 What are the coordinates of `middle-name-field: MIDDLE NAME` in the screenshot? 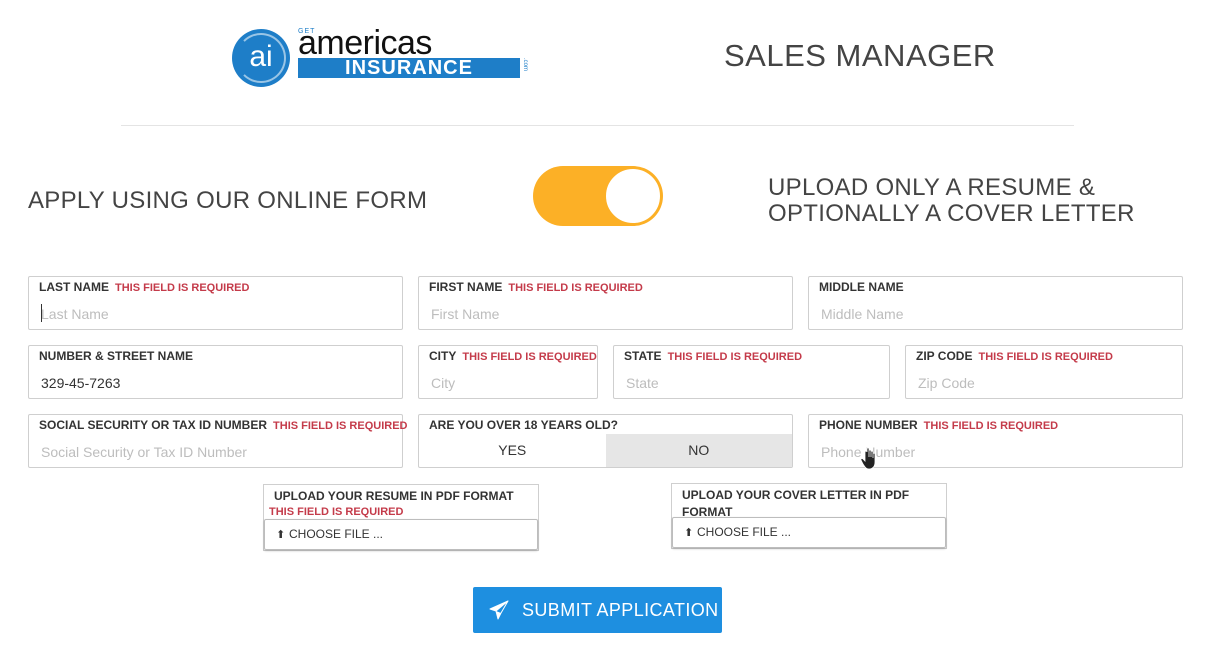 It's located at (995, 303).